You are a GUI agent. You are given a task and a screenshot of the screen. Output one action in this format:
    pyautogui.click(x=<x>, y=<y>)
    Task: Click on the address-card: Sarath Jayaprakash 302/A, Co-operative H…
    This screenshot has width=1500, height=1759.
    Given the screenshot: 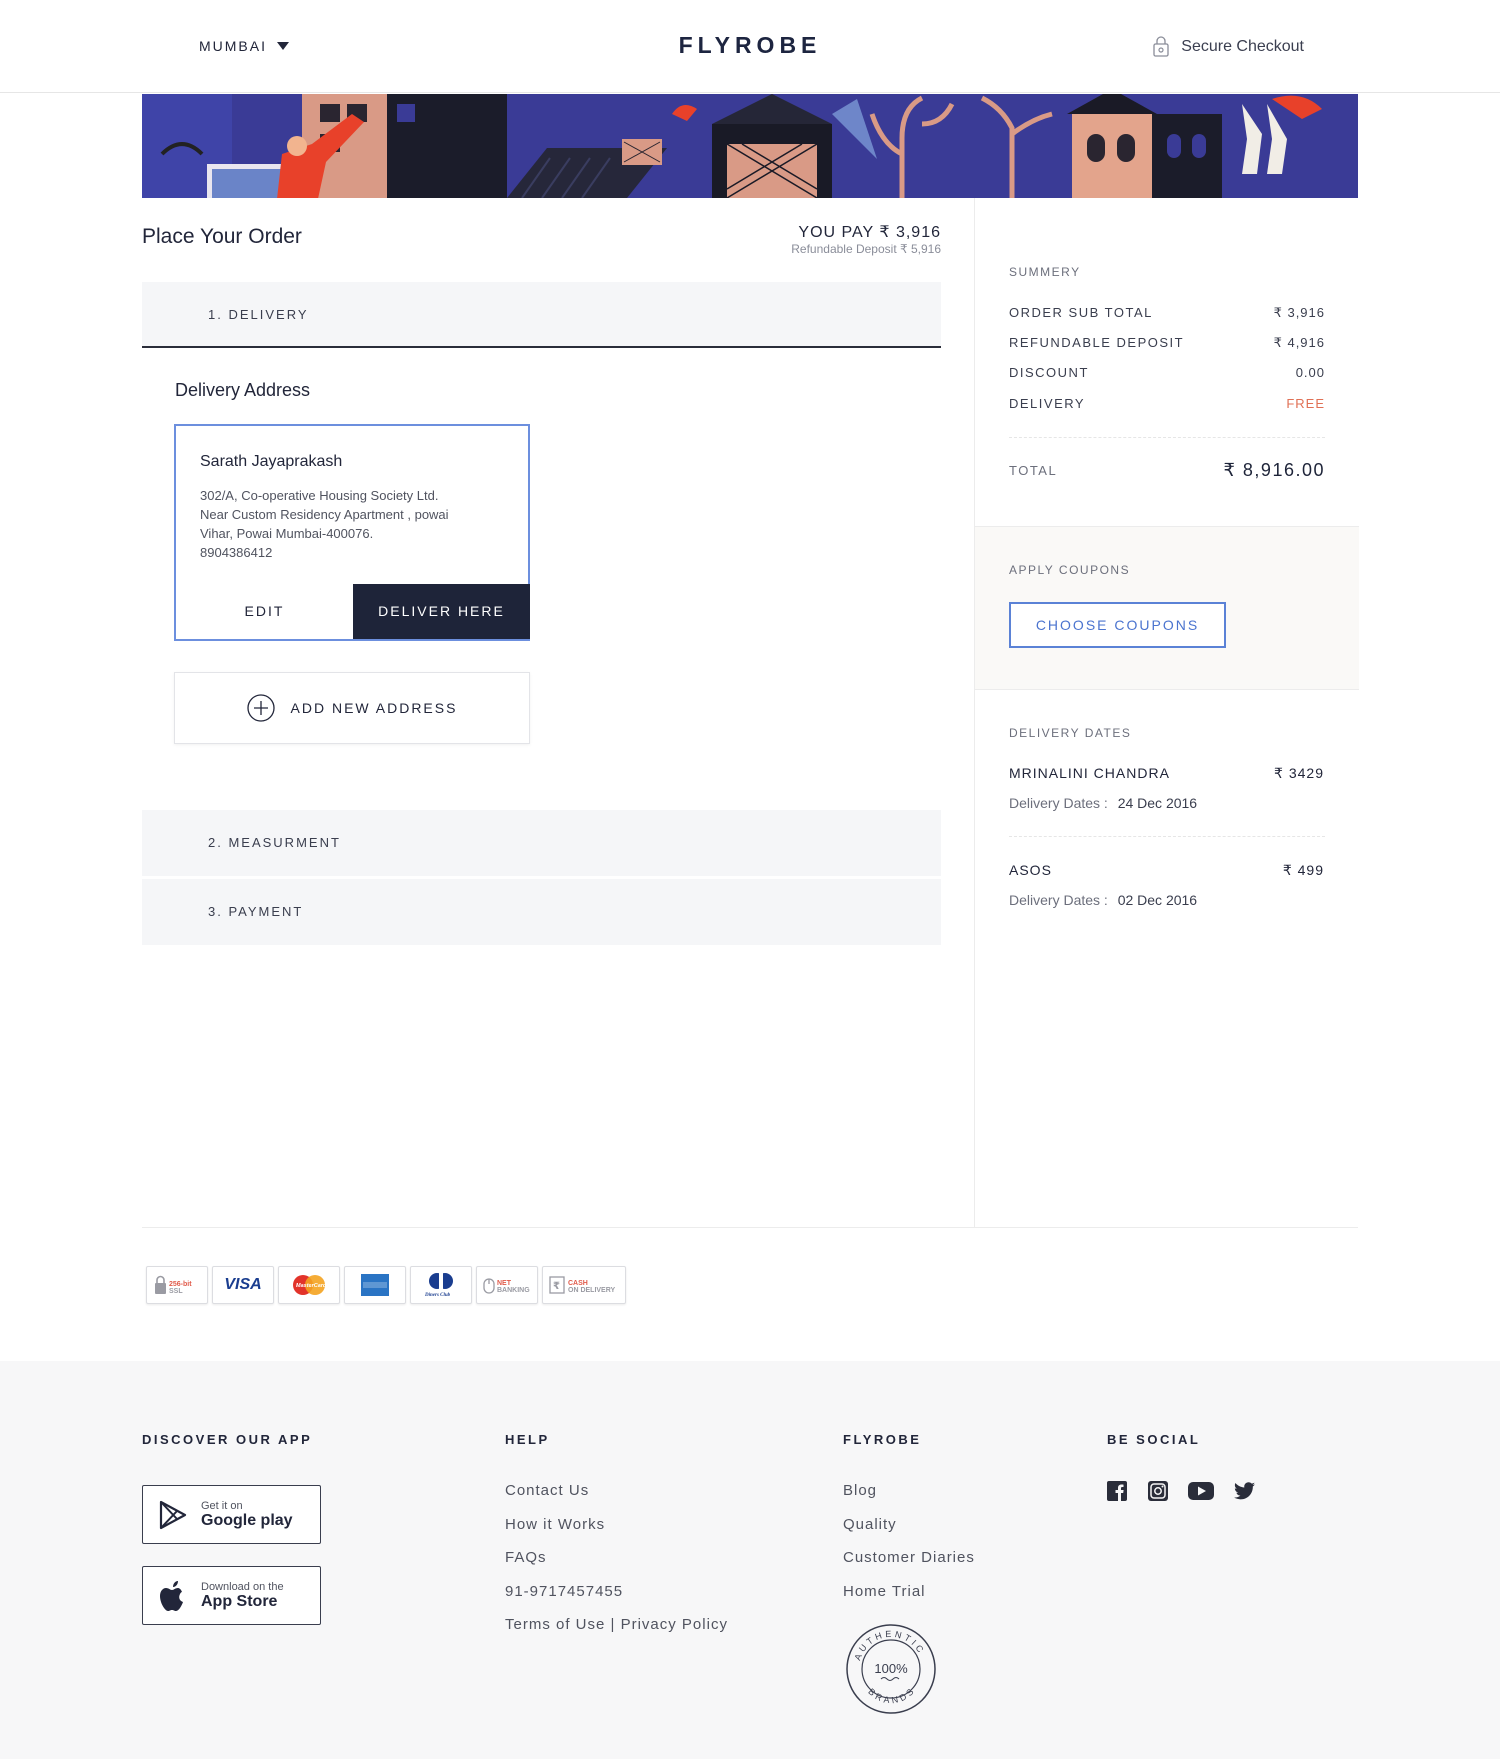 What is the action you would take?
    pyautogui.click(x=352, y=532)
    